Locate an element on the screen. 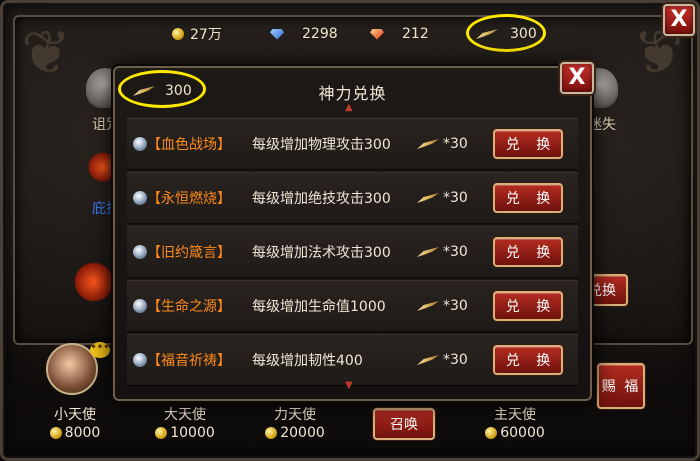  item-name: 【永恒燃烧】 is located at coordinates (189, 199).